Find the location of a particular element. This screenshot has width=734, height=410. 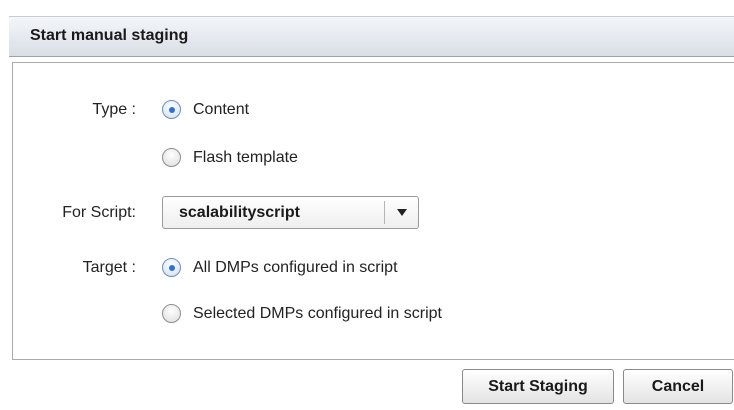

dialog-title: Start manual staging is located at coordinates (109, 35).